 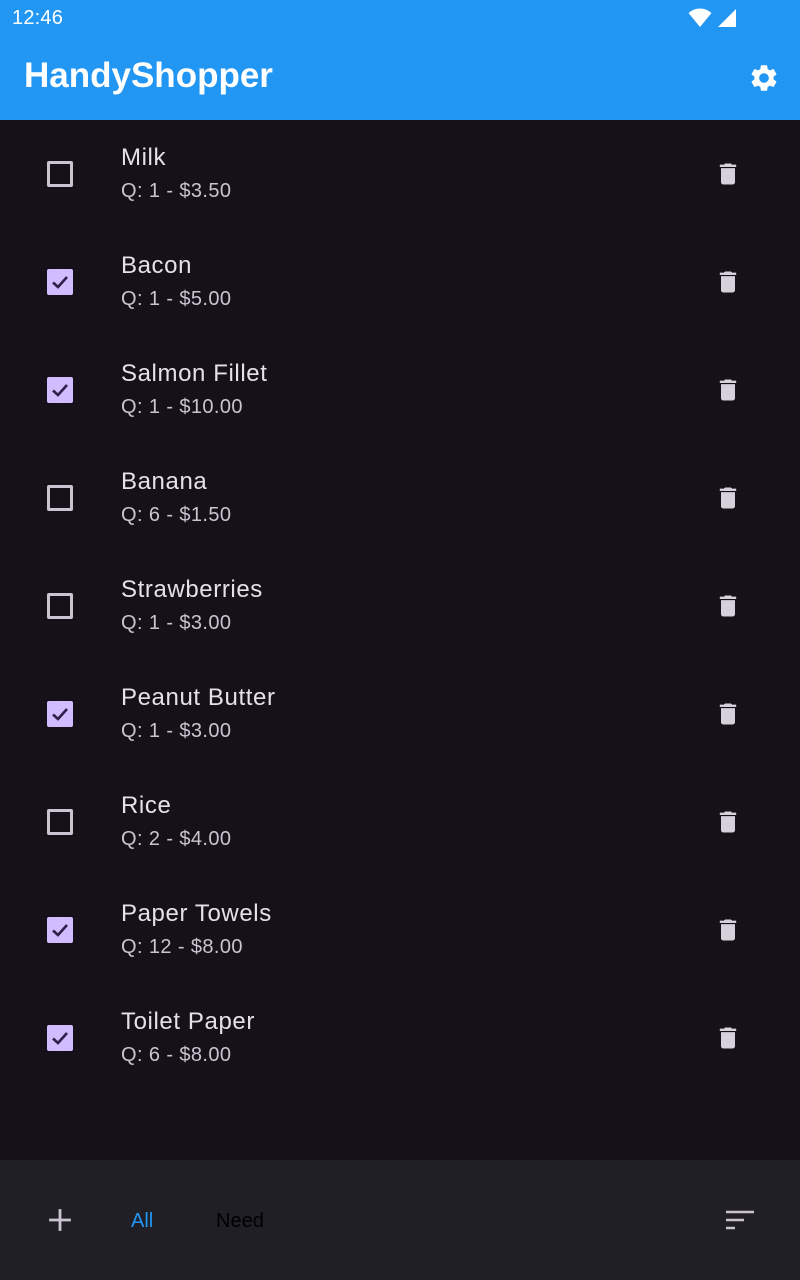 I want to click on list-item: Toilet Paper Q: 6 - $8.00, so click(x=400, y=1038).